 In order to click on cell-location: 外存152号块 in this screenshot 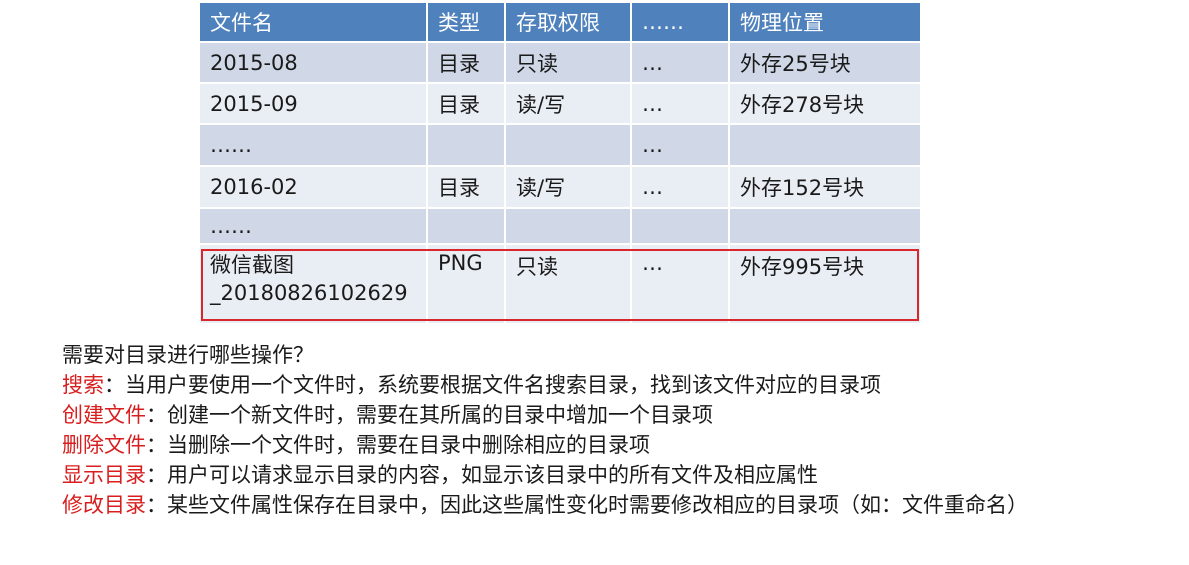, I will do `click(824, 186)`.